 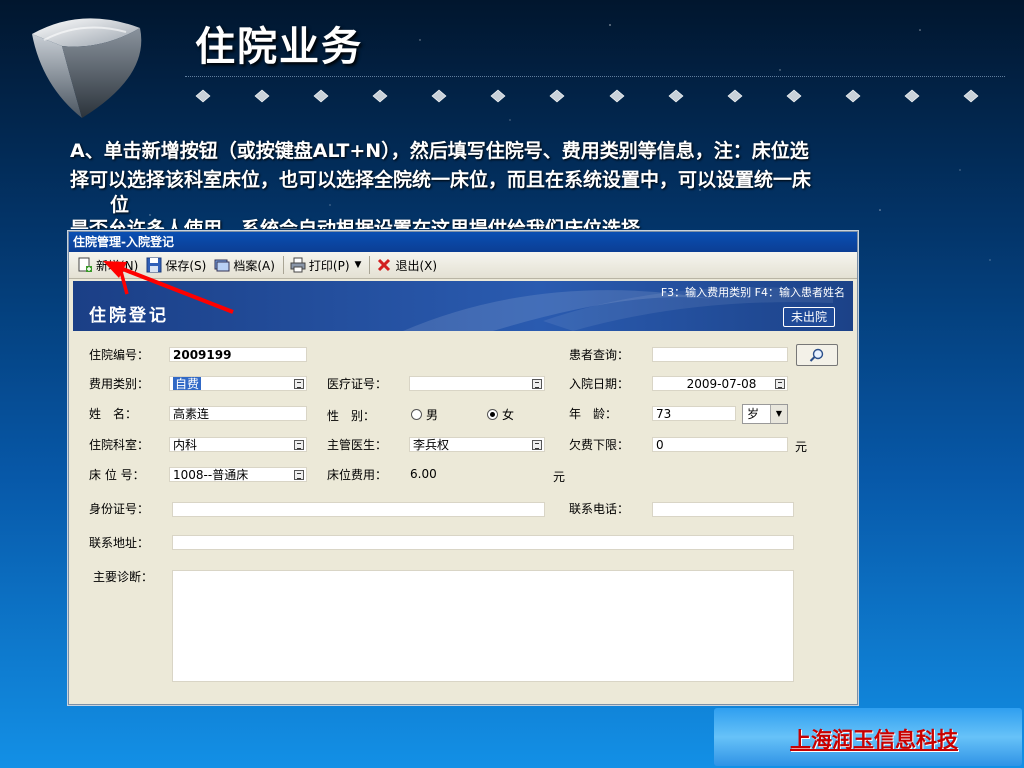 I want to click on fee-type-label: 费用类别：, so click(x=119, y=384).